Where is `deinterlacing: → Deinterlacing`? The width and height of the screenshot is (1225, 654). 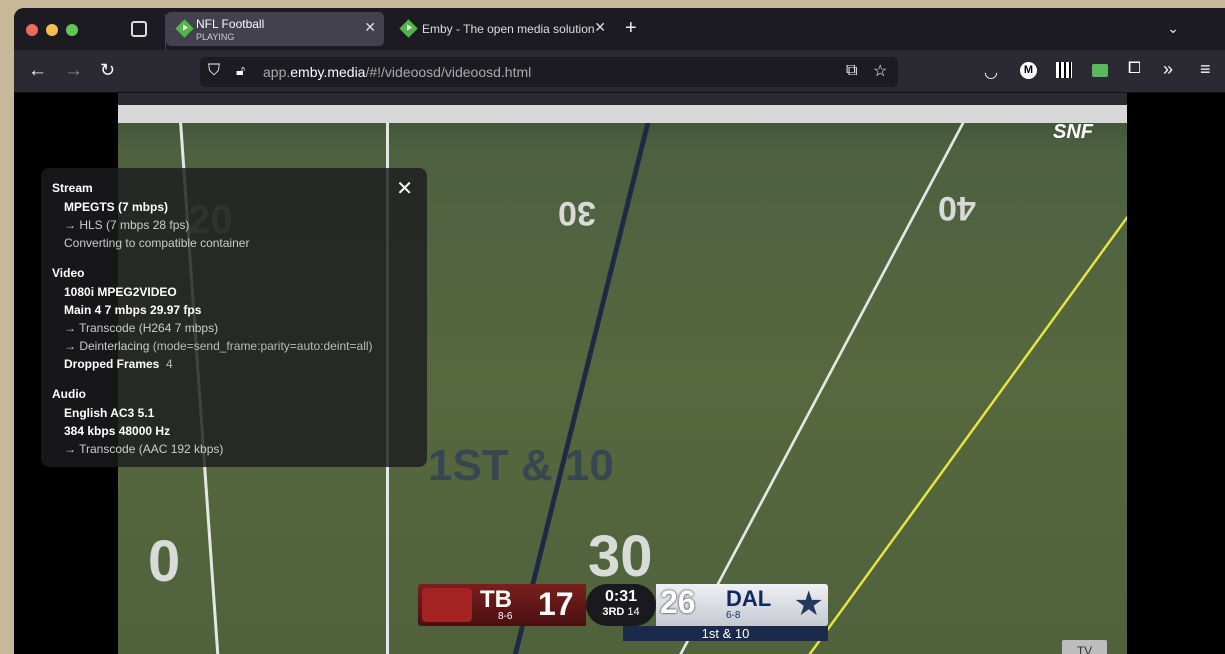
deinterlacing: → Deinterlacing is located at coordinates (107, 346).